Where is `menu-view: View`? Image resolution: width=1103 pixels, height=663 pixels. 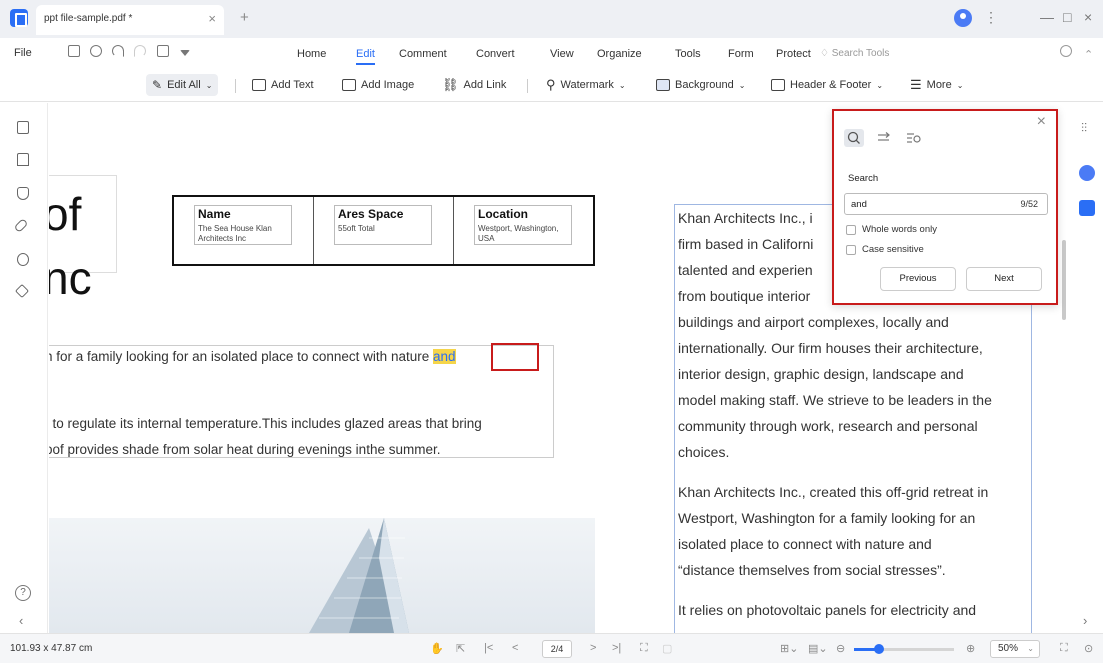 menu-view: View is located at coordinates (562, 54).